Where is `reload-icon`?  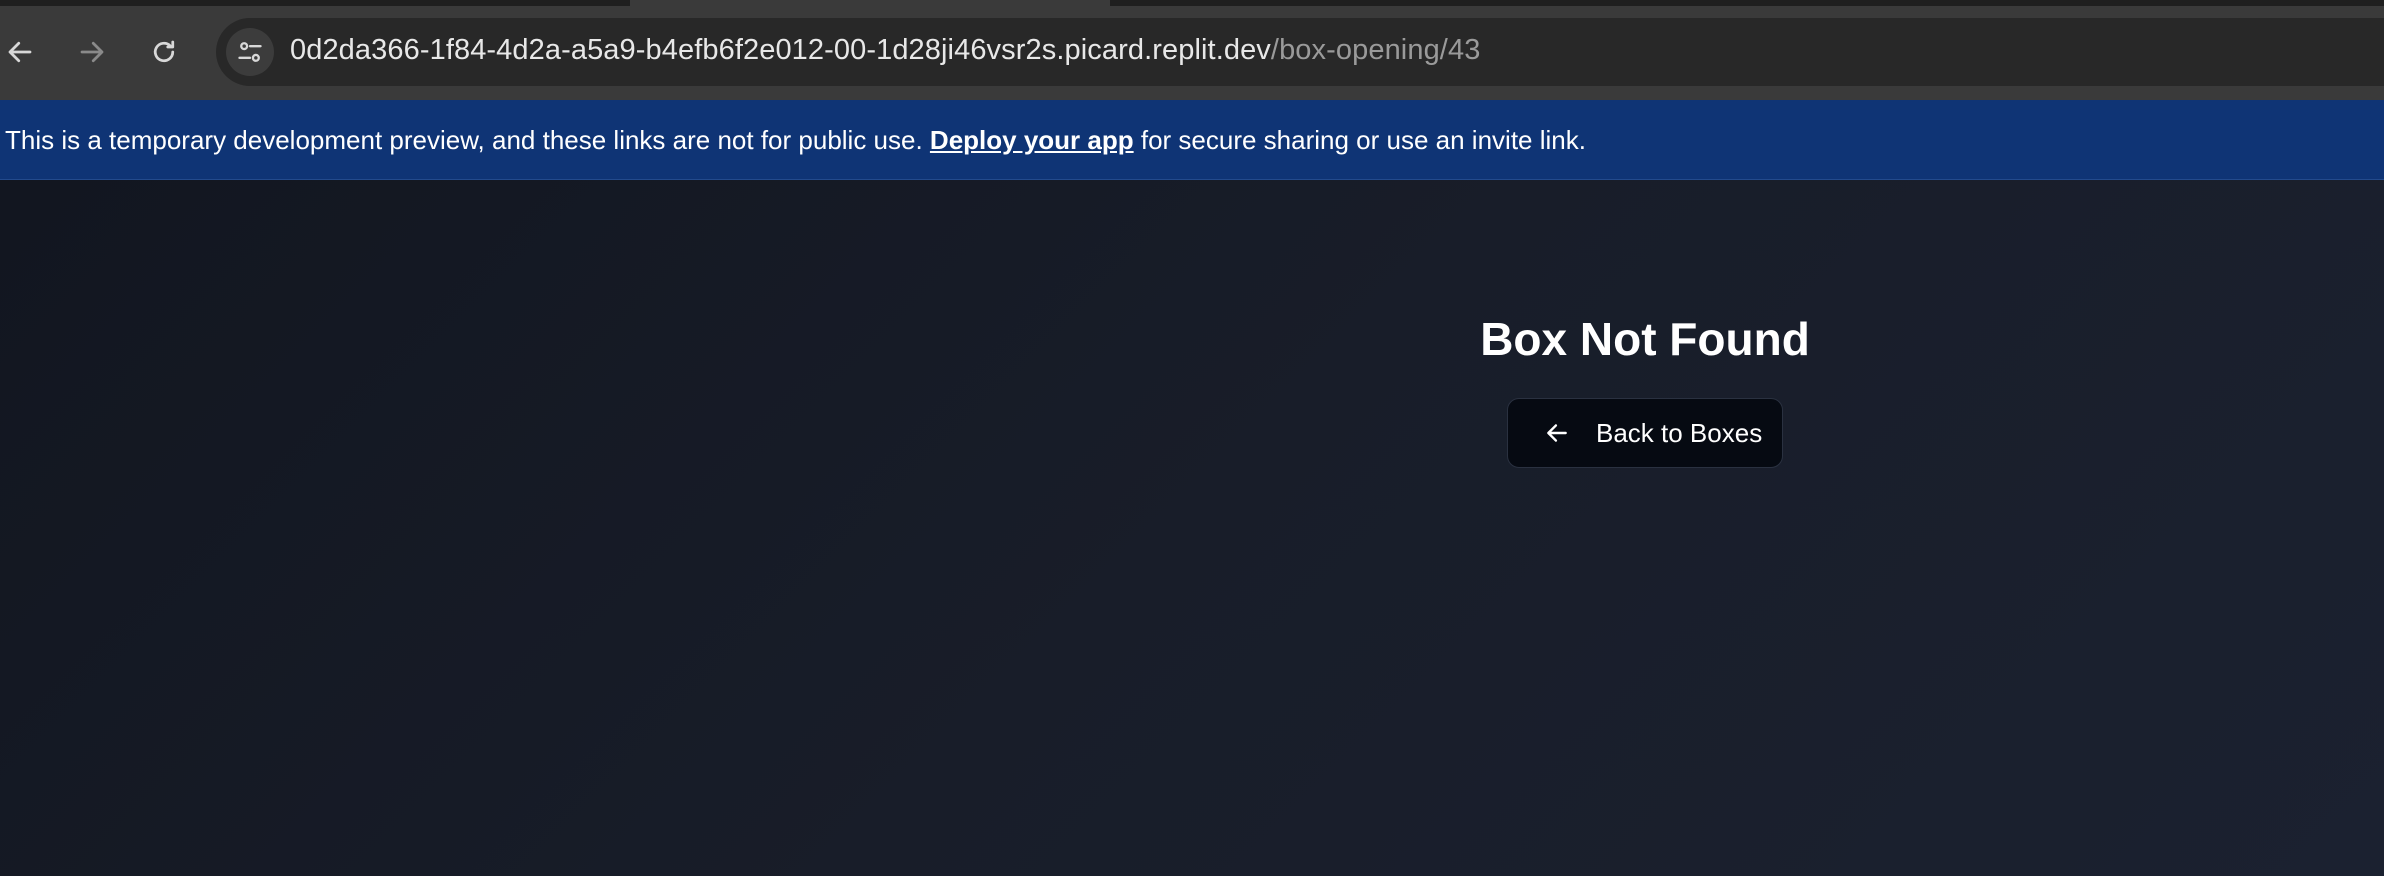
reload-icon is located at coordinates (164, 51).